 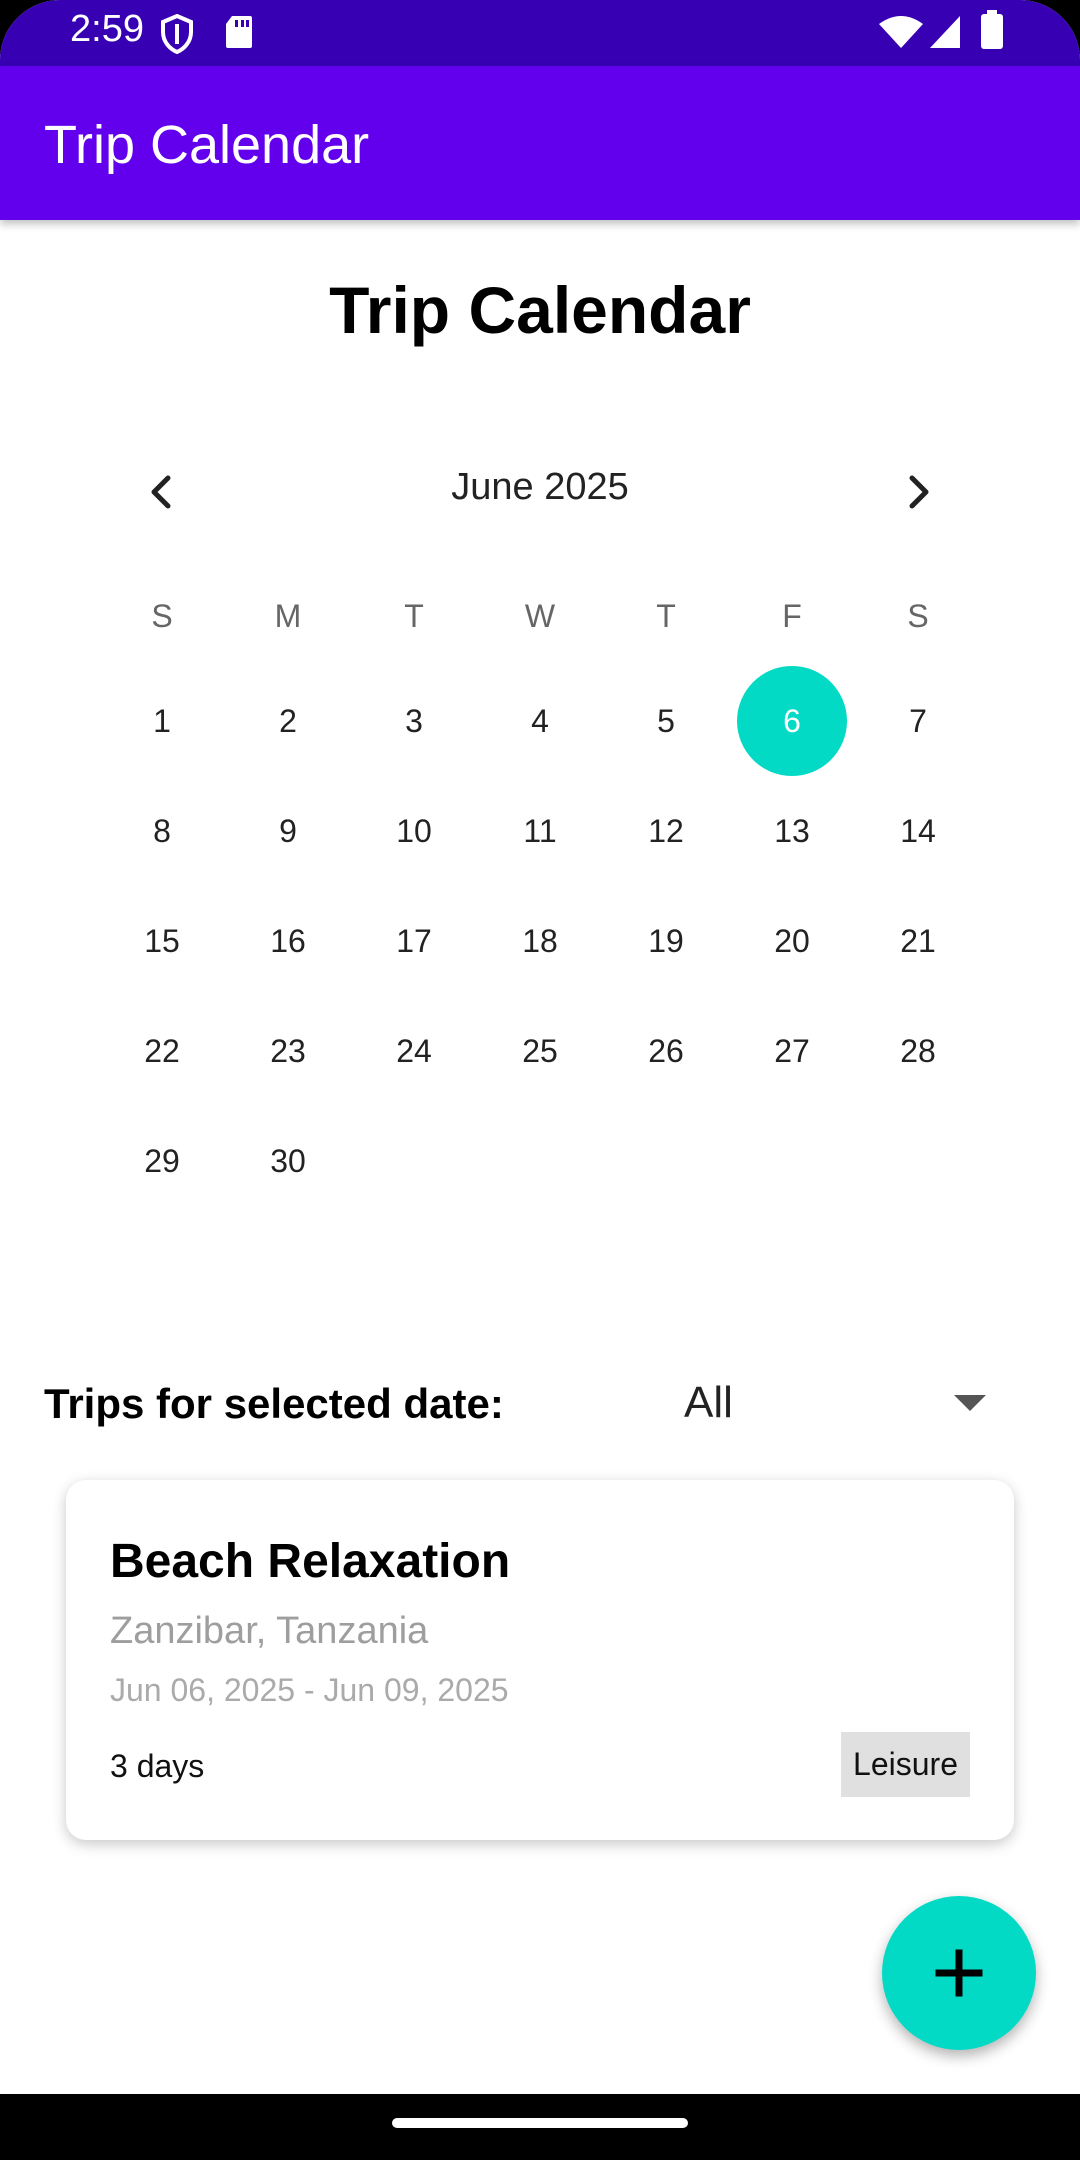 I want to click on calendar-day: 5, so click(x=666, y=721).